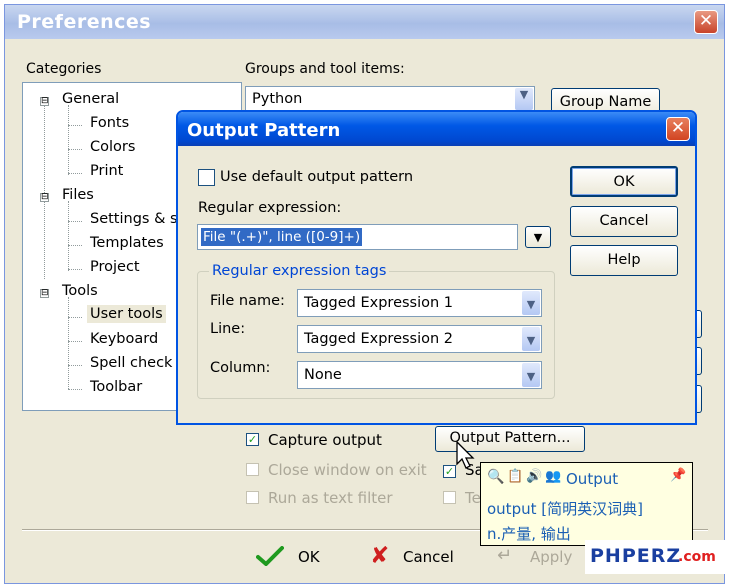 The height and width of the screenshot is (587, 729). What do you see at coordinates (323, 375) in the screenshot?
I see `column-select-value: None` at bounding box center [323, 375].